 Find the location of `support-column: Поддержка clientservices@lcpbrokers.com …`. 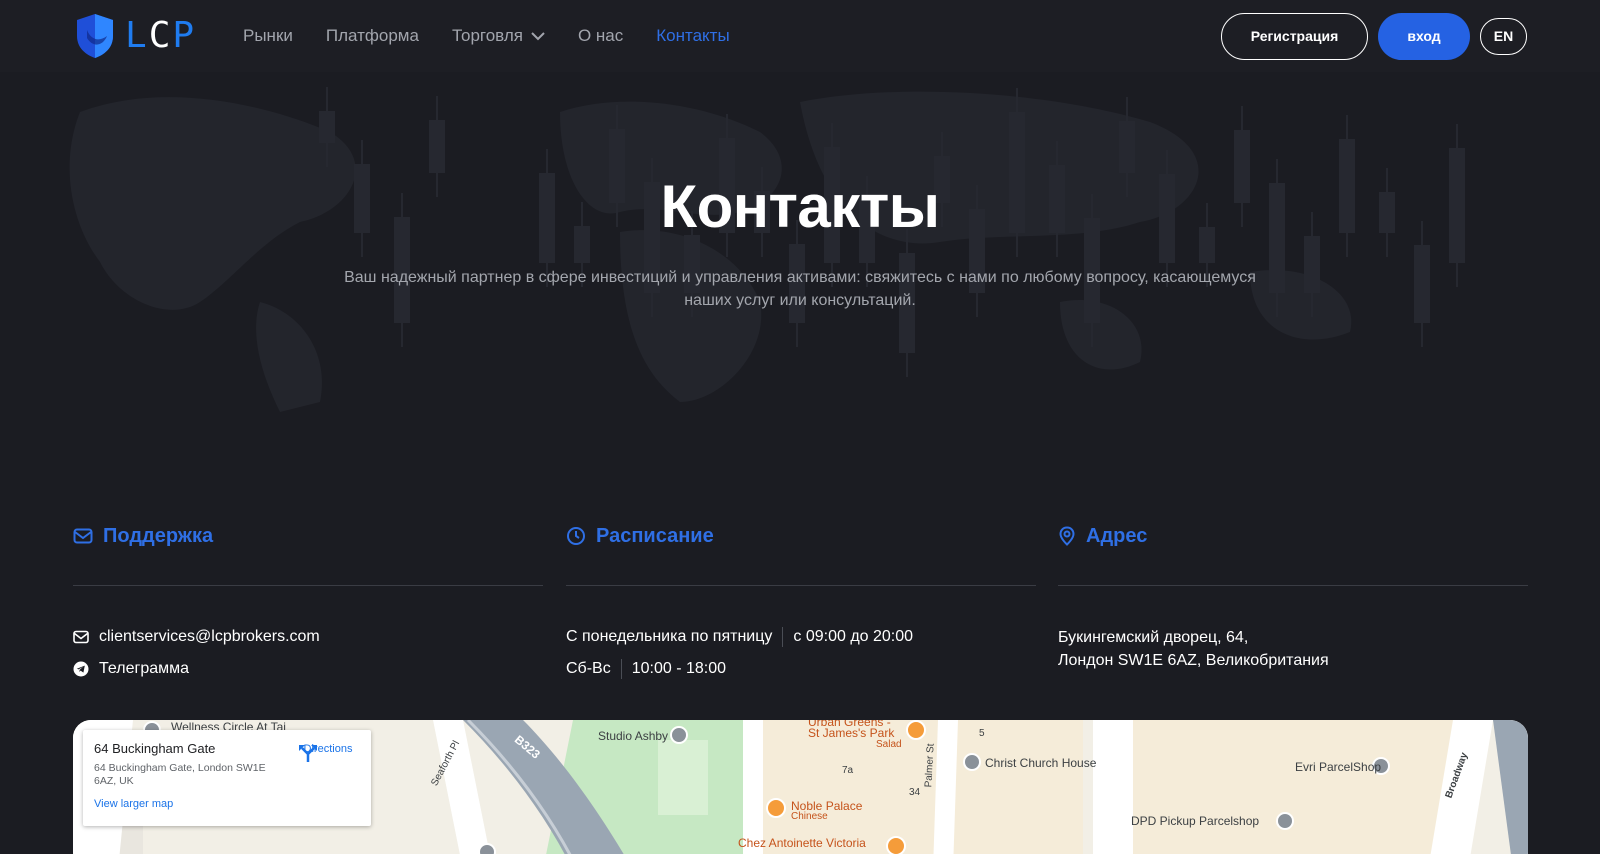

support-column: Поддержка clientservices@lcpbrokers.com … is located at coordinates (308, 600).